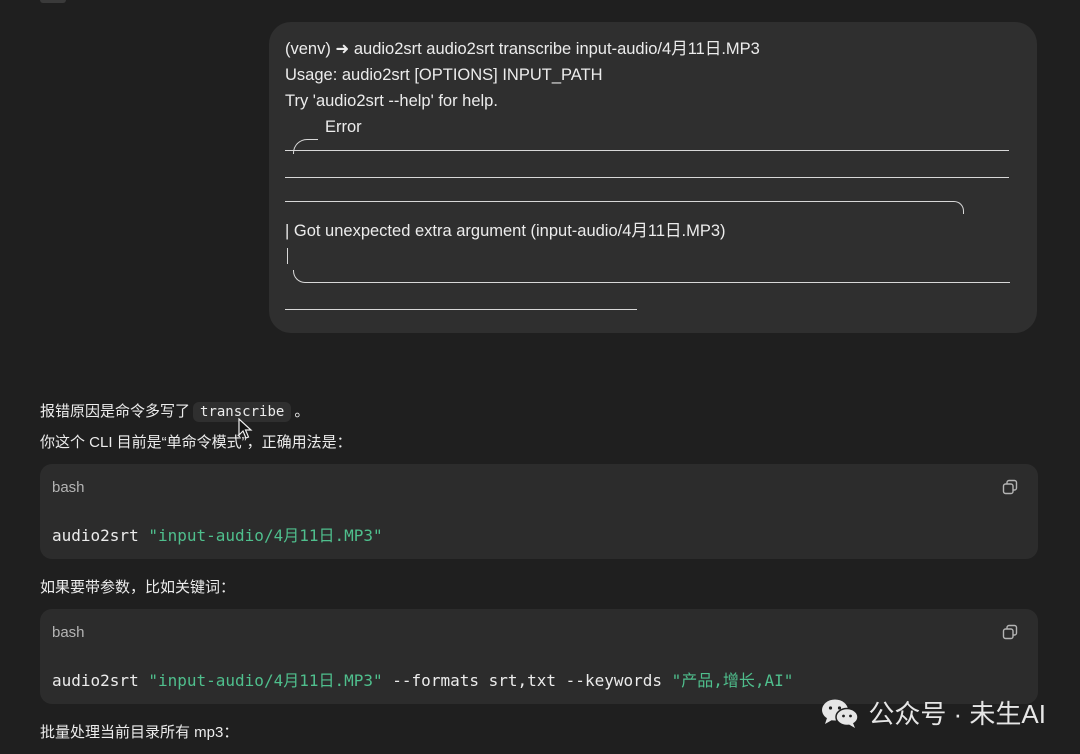 The width and height of the screenshot is (1080, 754). I want to click on error-title: Error, so click(343, 127).